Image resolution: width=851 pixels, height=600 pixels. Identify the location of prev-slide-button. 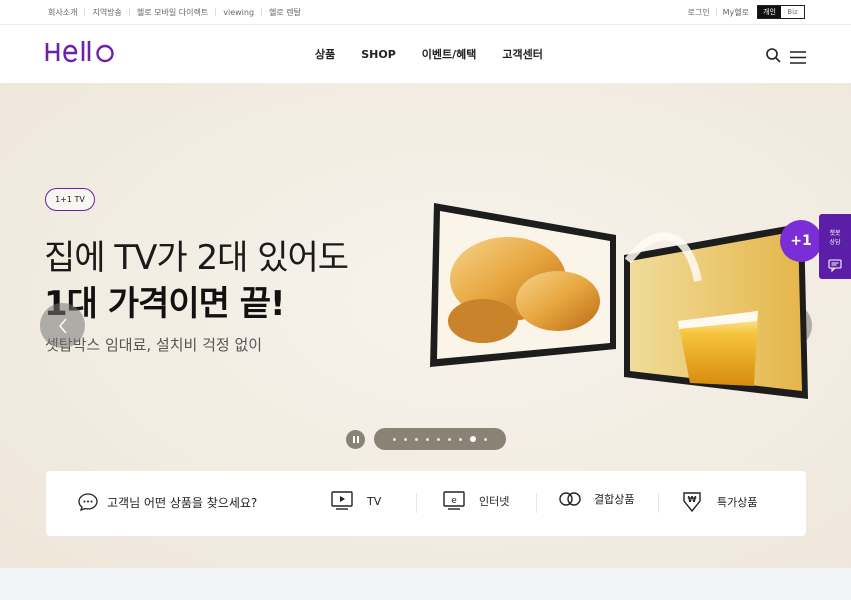
(62, 325).